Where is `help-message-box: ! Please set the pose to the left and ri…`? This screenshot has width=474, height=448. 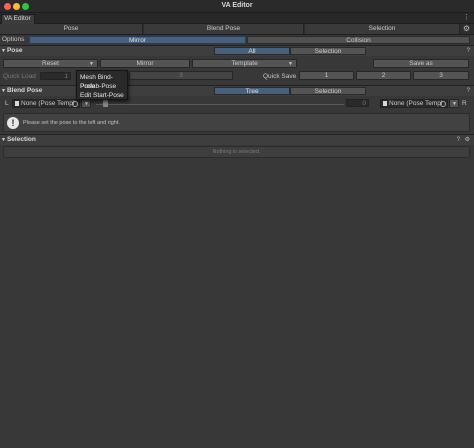
help-message-box: ! Please set the pose to the left and ri… is located at coordinates (236, 122).